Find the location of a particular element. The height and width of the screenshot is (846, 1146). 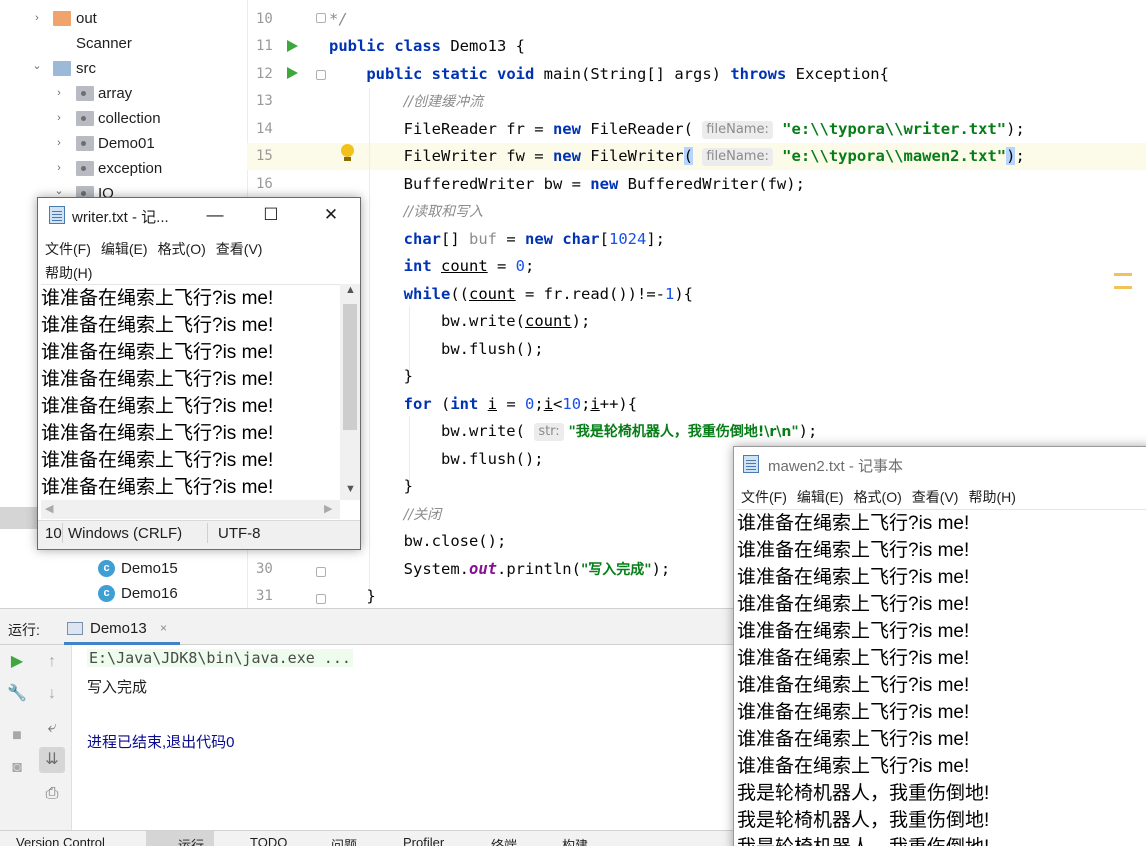

tree-item-scanner: Scanner is located at coordinates (123, 43).